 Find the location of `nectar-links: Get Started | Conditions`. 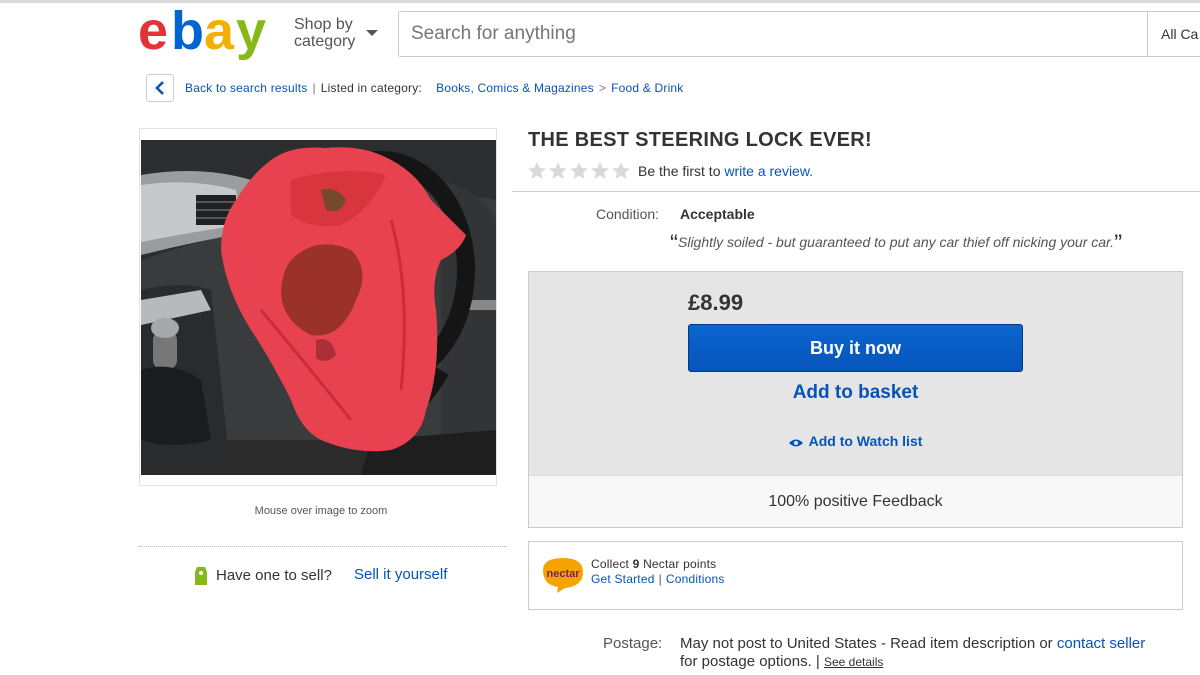

nectar-links: Get Started | Conditions is located at coordinates (658, 579).